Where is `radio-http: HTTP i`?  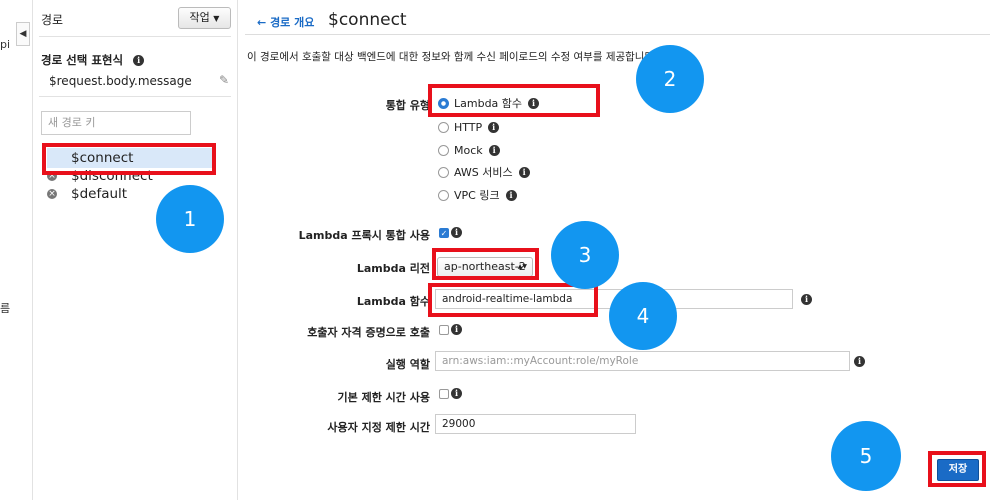 radio-http: HTTP i is located at coordinates (469, 127).